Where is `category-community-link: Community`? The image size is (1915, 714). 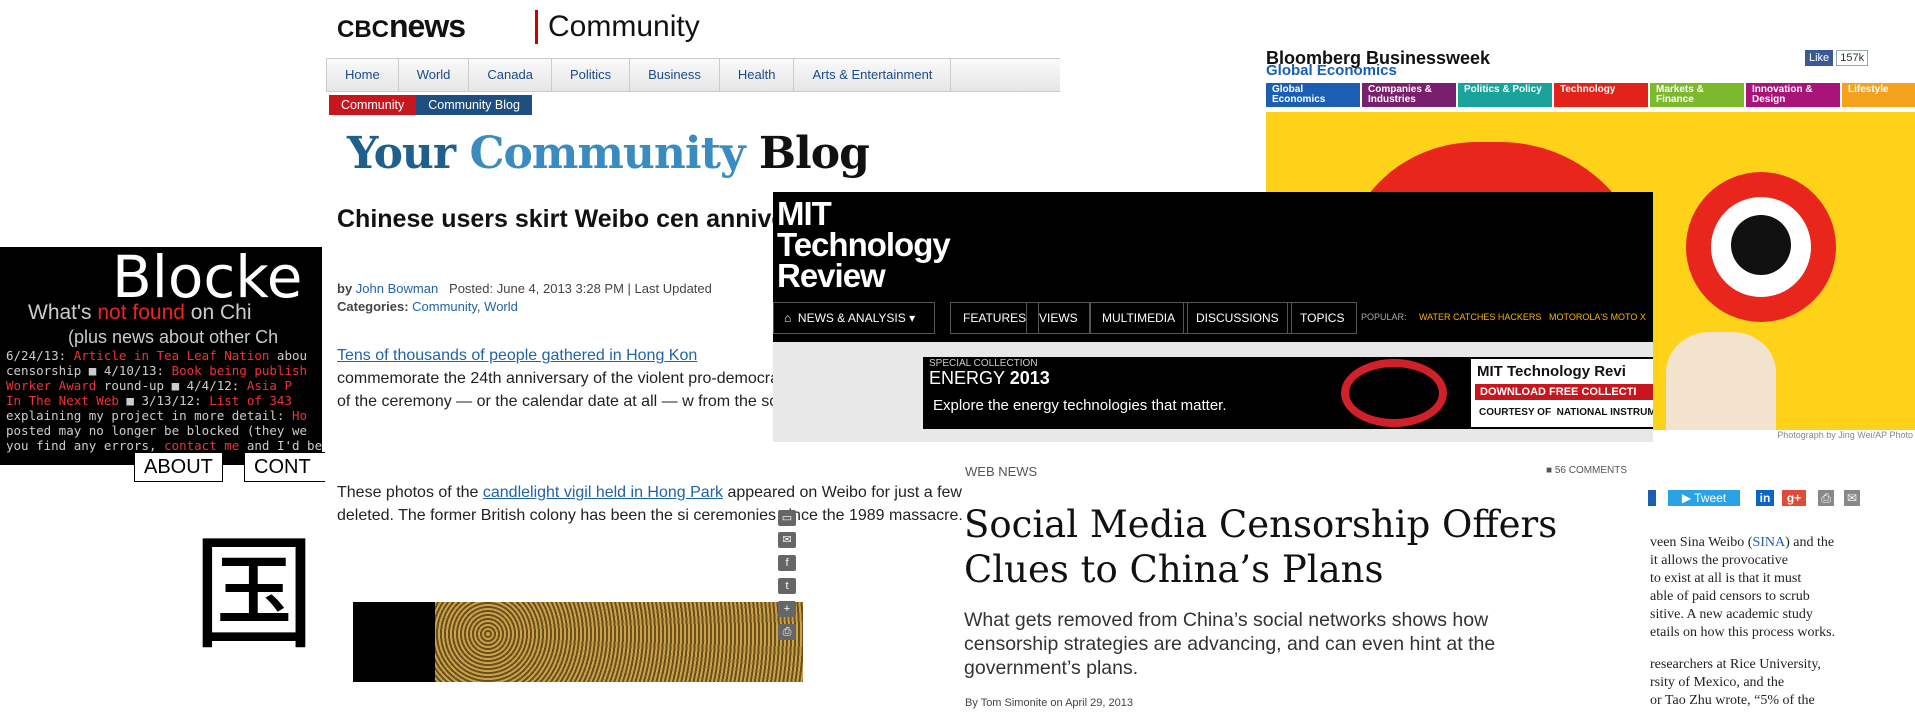
category-community-link: Community is located at coordinates (444, 306).